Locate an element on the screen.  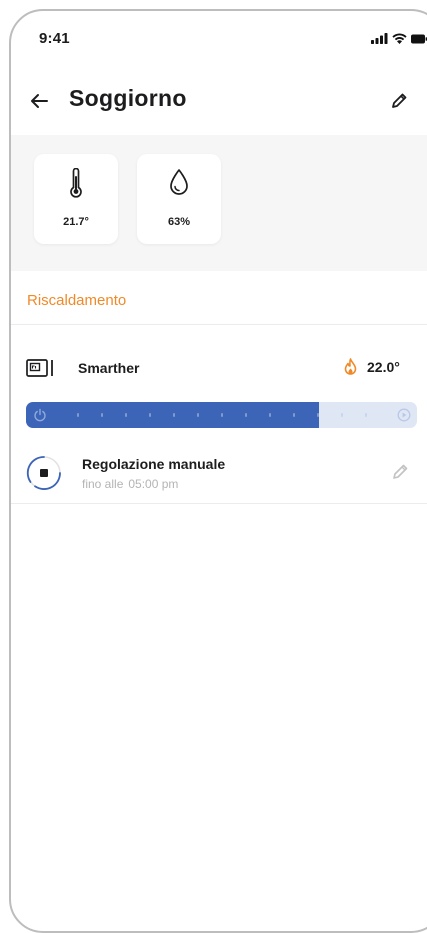
play-icon is located at coordinates (404, 415).